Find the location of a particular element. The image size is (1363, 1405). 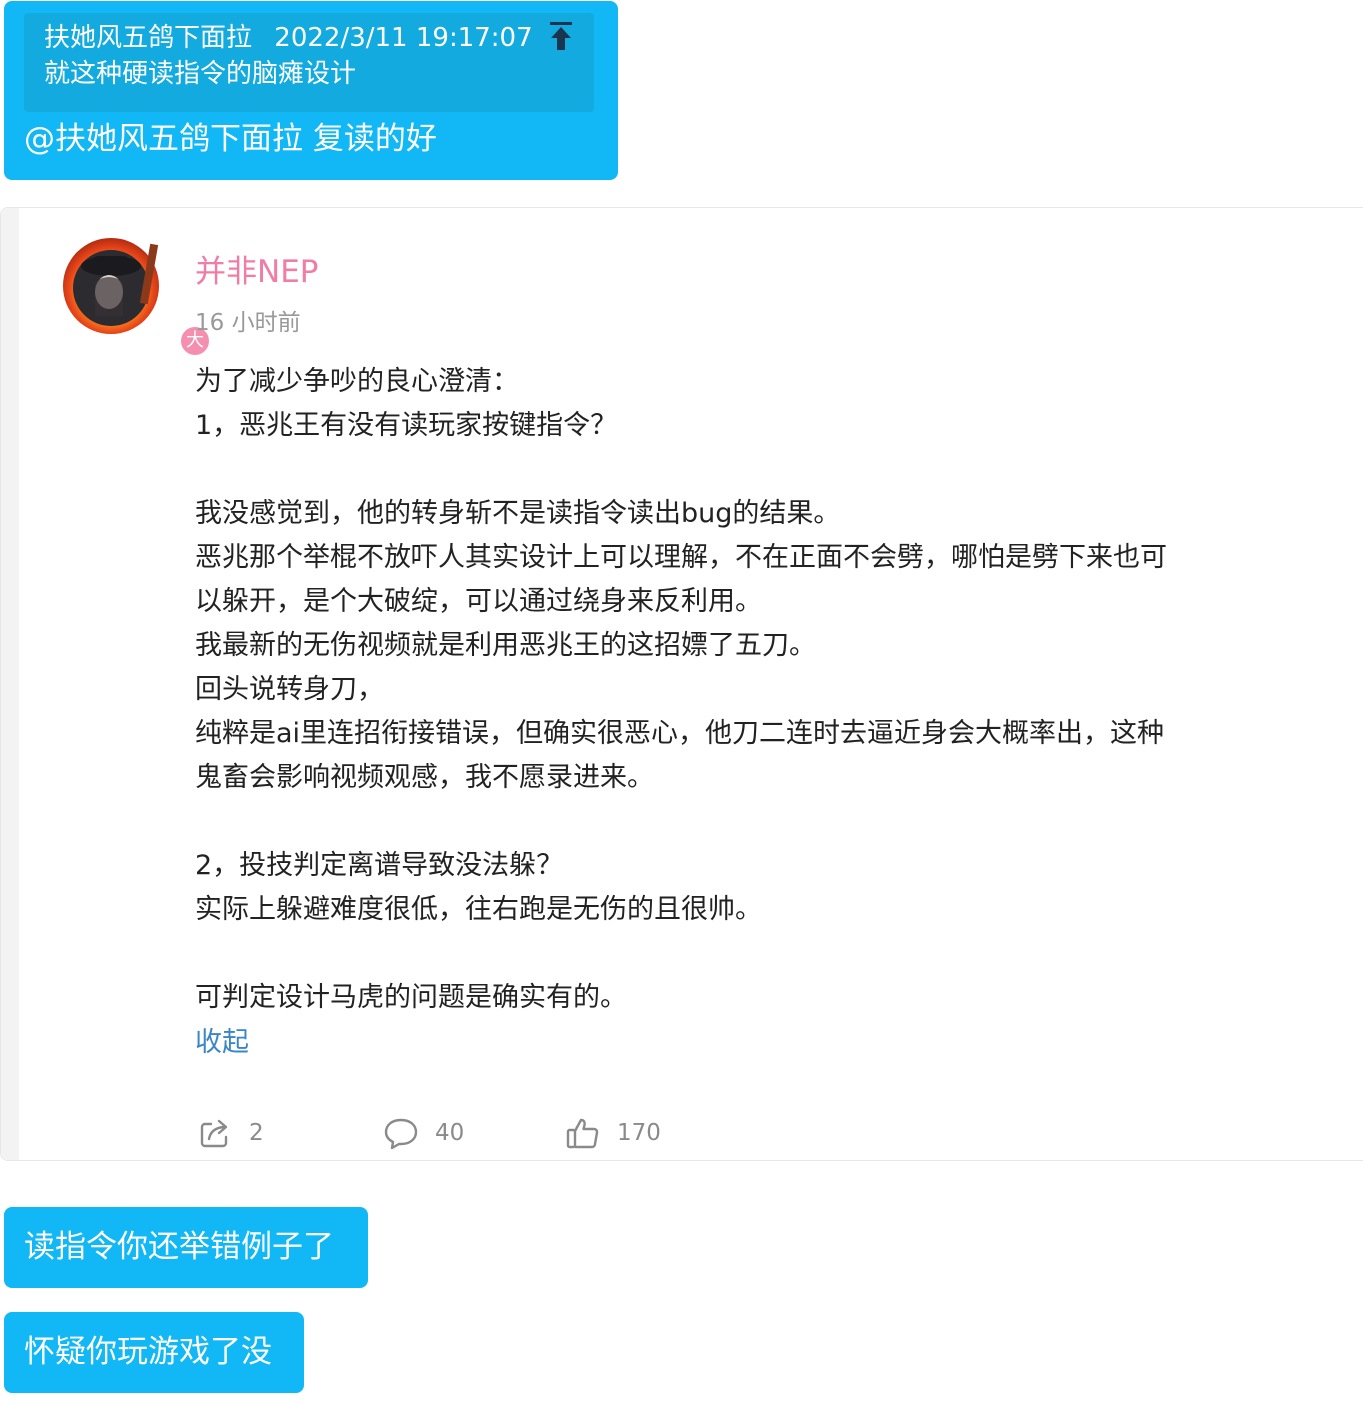

comment-icon is located at coordinates (401, 1134).